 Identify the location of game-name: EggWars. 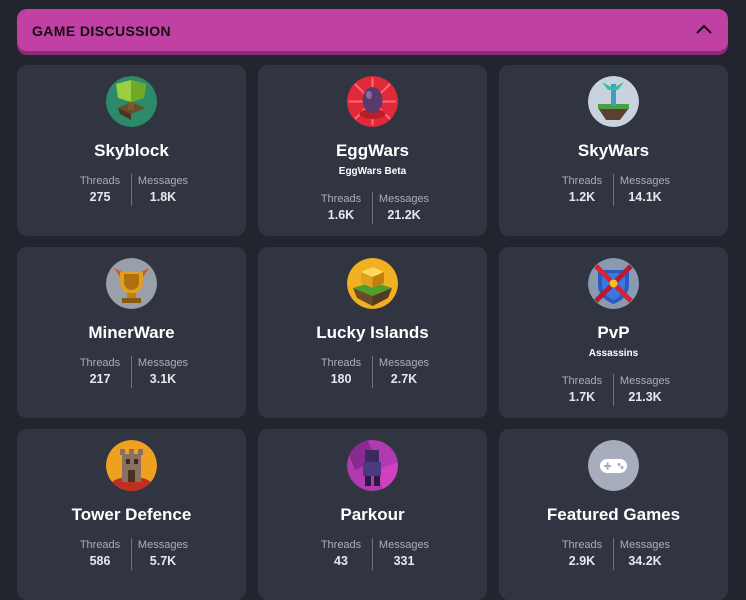
(372, 150).